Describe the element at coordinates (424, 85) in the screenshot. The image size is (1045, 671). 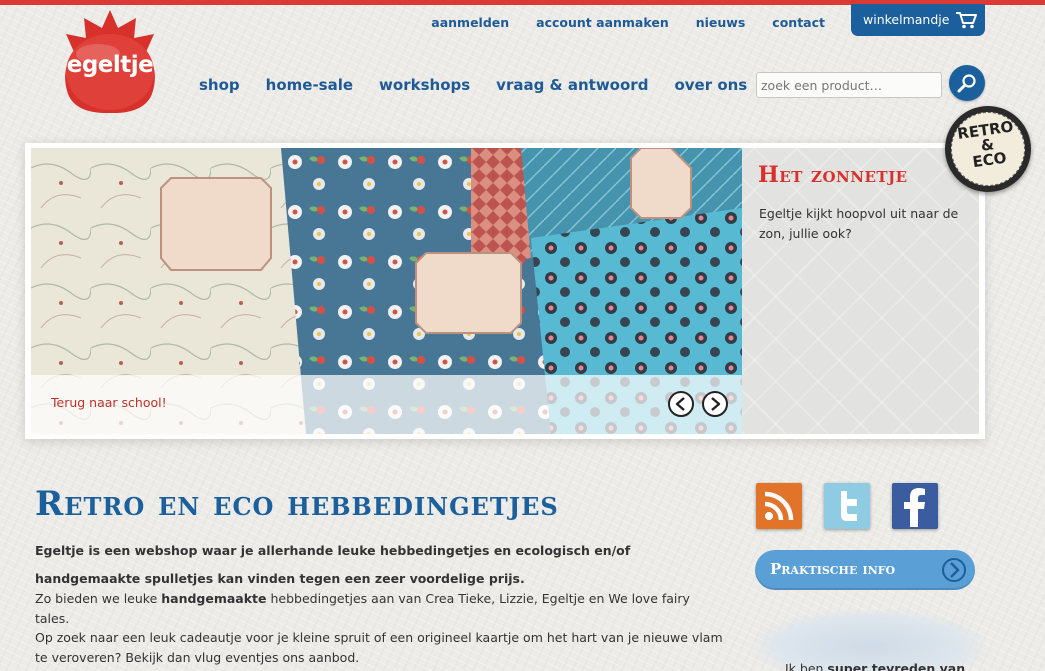
I see `nav-workshops: workshops` at that location.